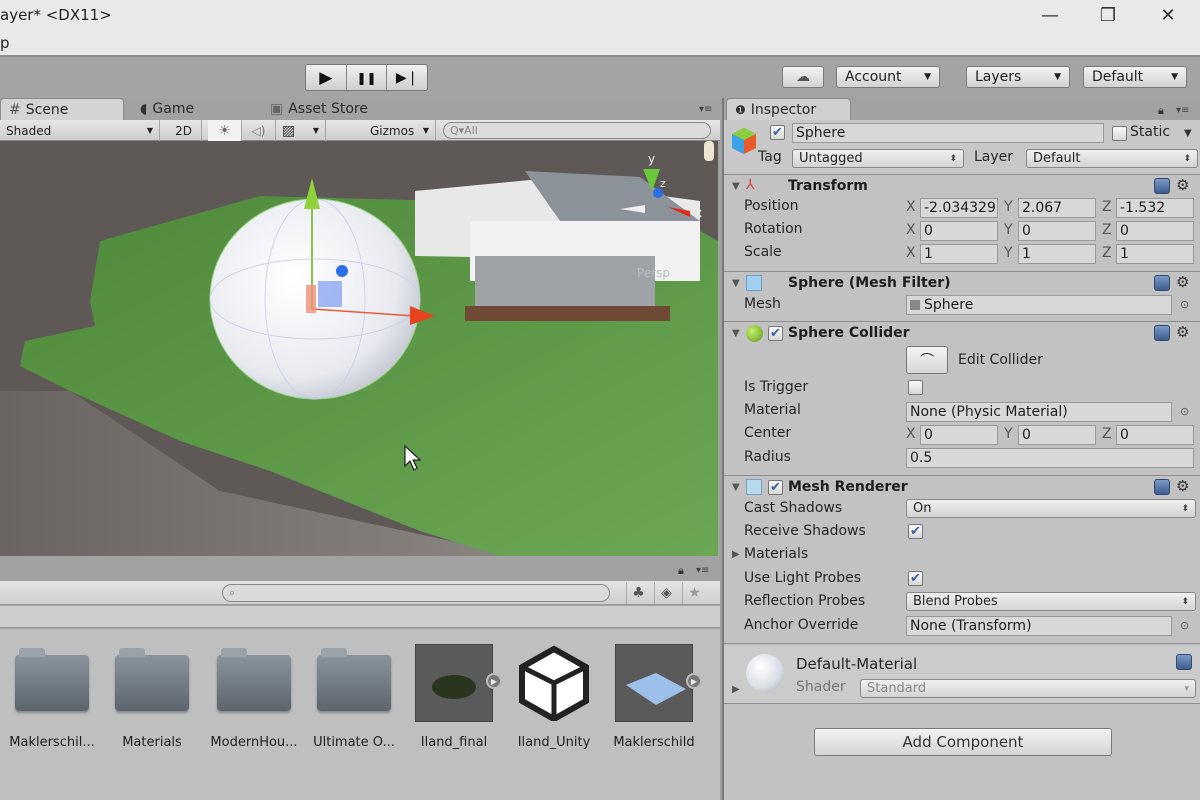 The height and width of the screenshot is (800, 1200). I want to click on scale-x-field: 1, so click(959, 254).